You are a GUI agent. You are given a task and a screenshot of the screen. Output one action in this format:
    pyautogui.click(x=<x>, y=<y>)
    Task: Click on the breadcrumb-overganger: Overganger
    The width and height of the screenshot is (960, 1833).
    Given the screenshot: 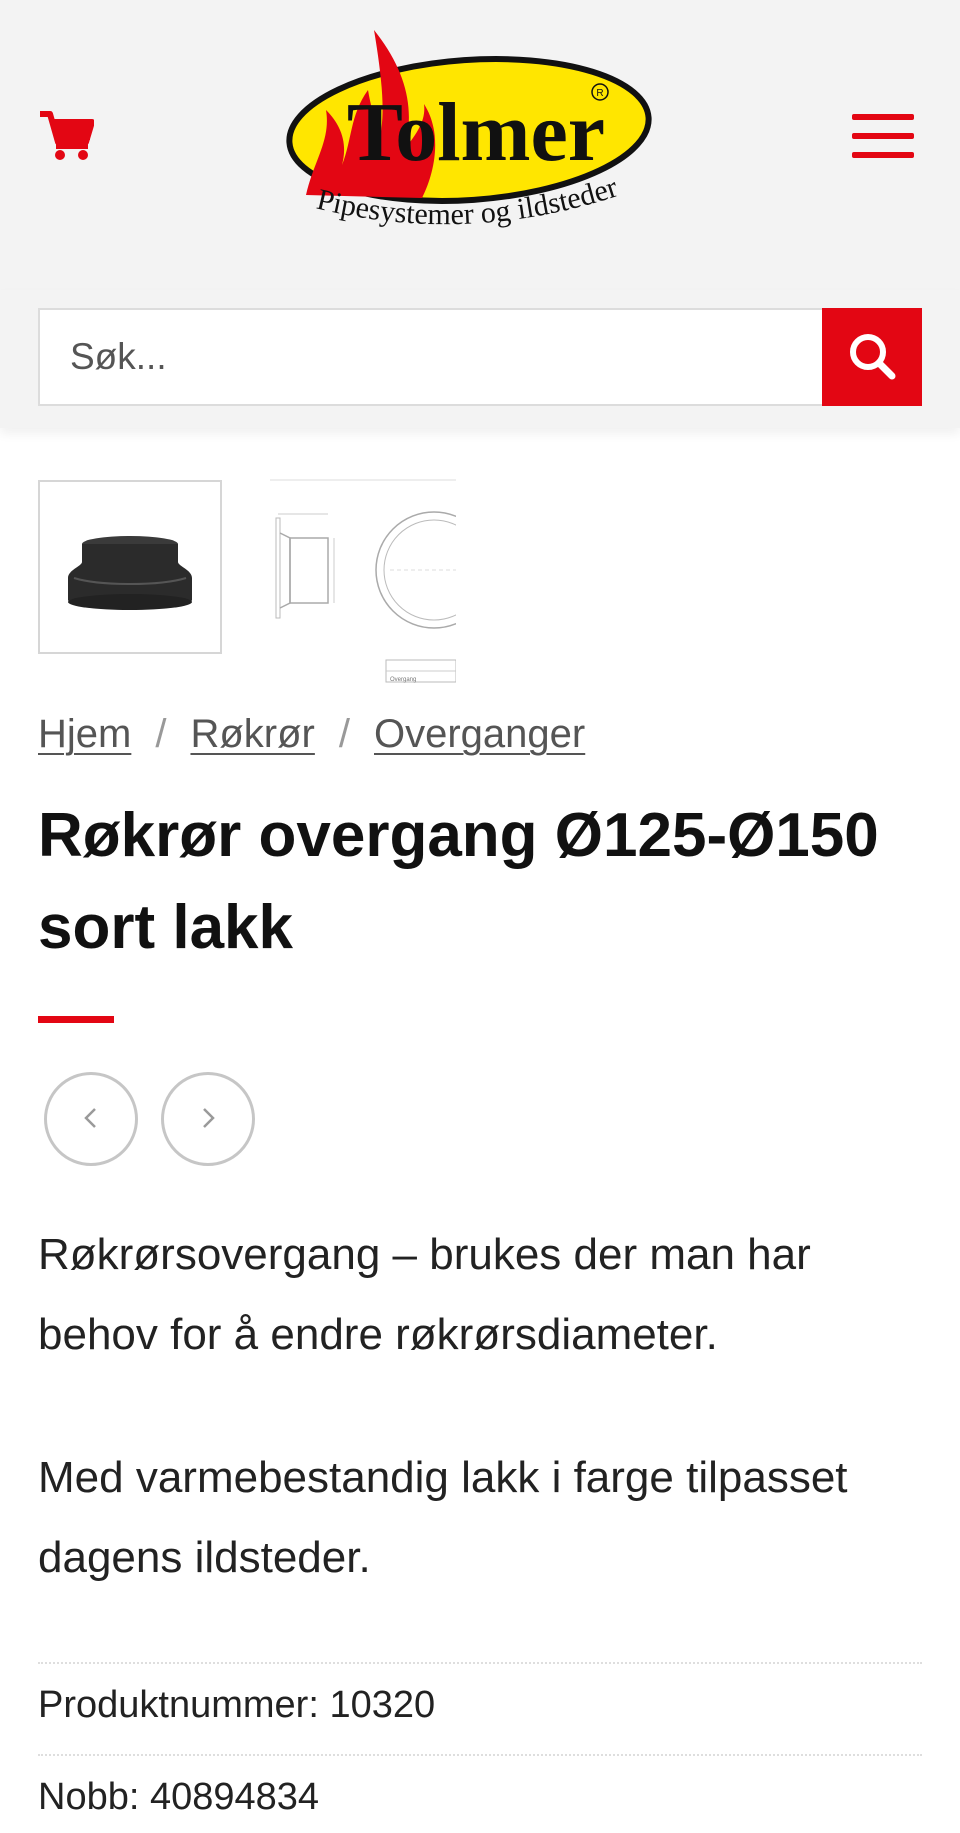 What is the action you would take?
    pyautogui.click(x=479, y=734)
    